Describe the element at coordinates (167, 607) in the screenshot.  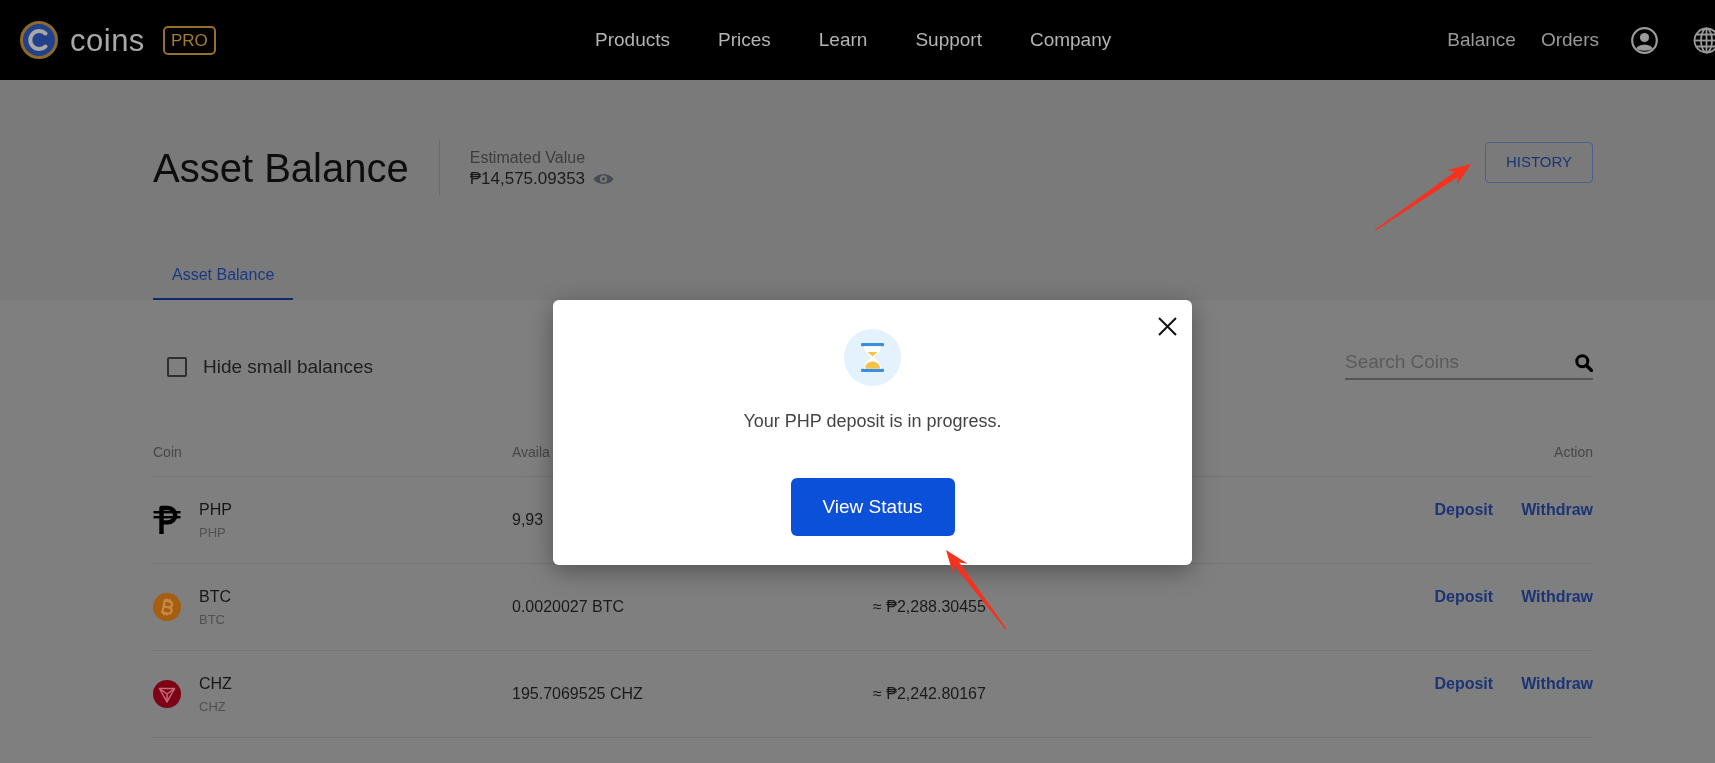
I see `bitcoin-icon` at that location.